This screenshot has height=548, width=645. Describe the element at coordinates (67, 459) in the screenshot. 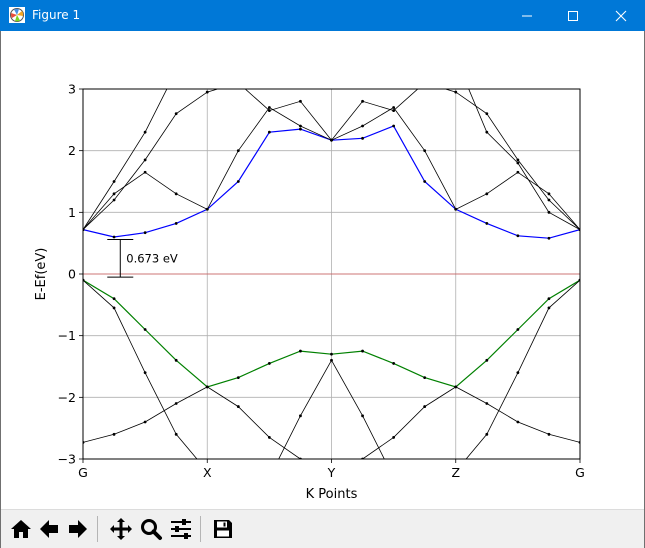

I see `y-tick-label: −3` at that location.